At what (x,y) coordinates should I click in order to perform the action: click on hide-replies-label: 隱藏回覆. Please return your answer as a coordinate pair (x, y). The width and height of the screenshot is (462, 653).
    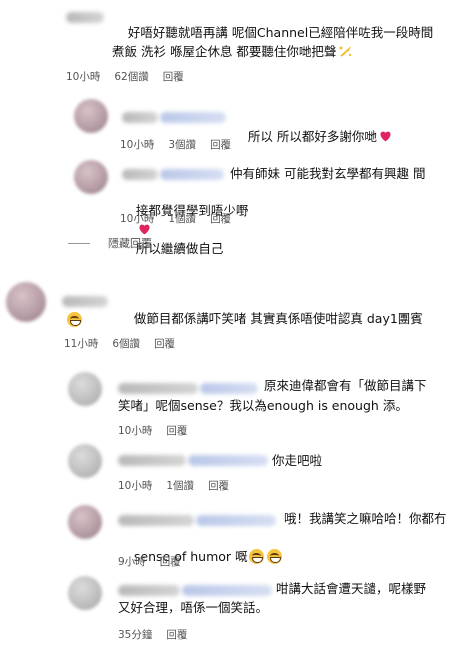
    Looking at the image, I should click on (130, 243).